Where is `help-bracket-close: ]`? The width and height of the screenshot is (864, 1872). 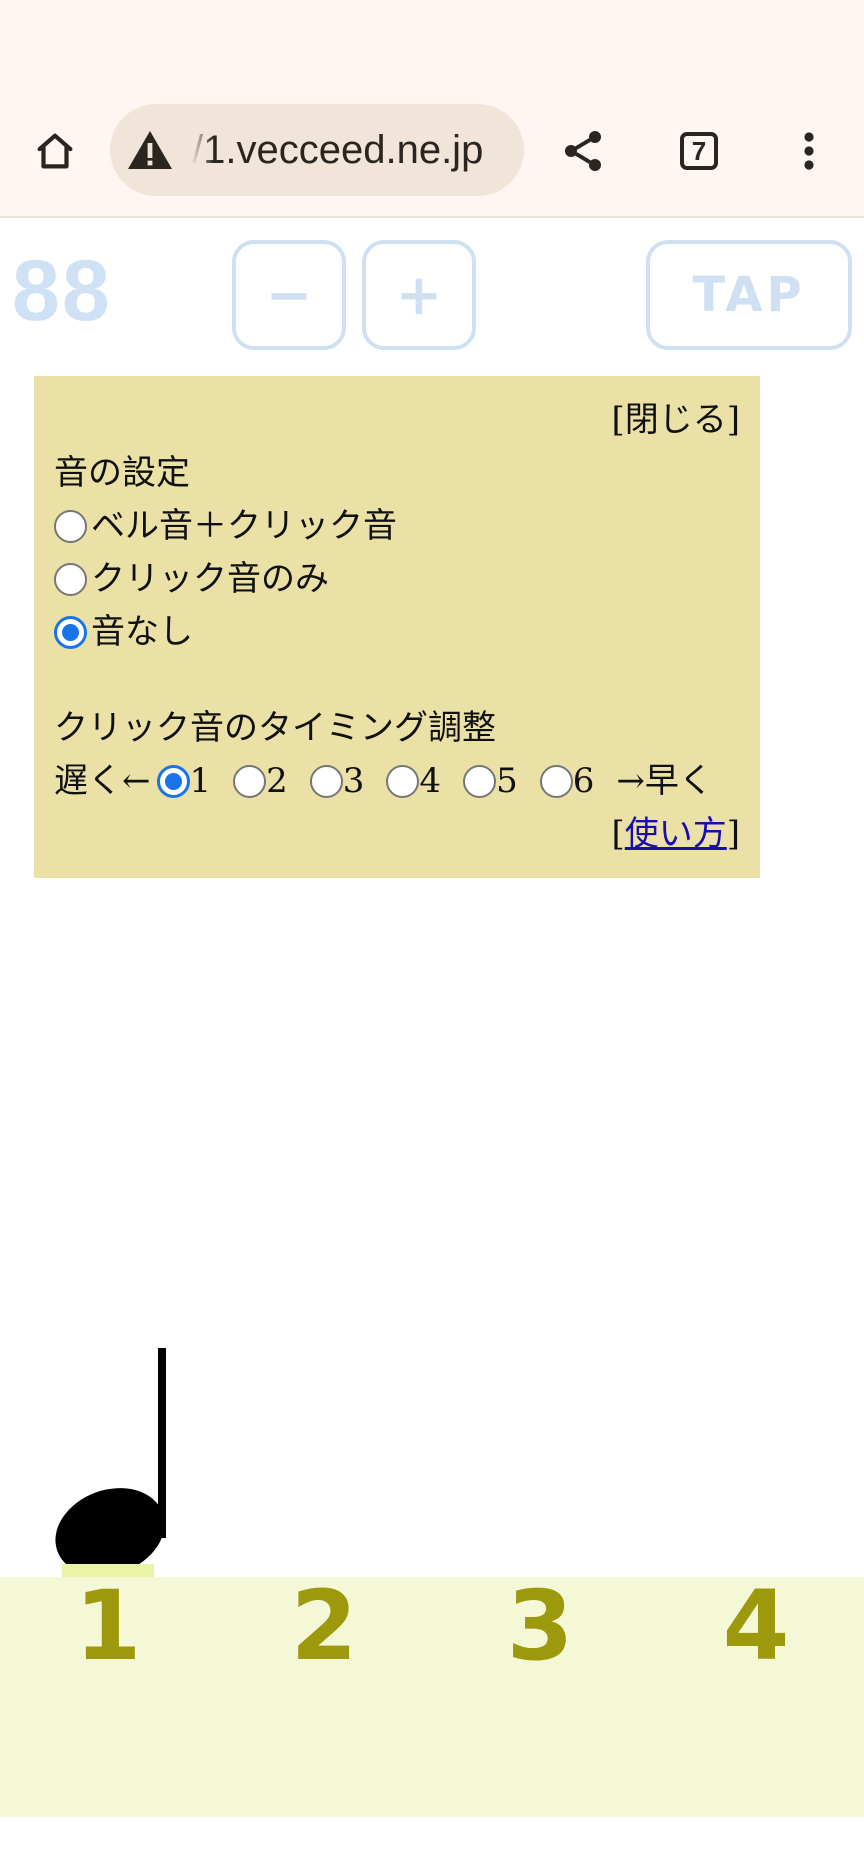 help-bracket-close: ] is located at coordinates (733, 834).